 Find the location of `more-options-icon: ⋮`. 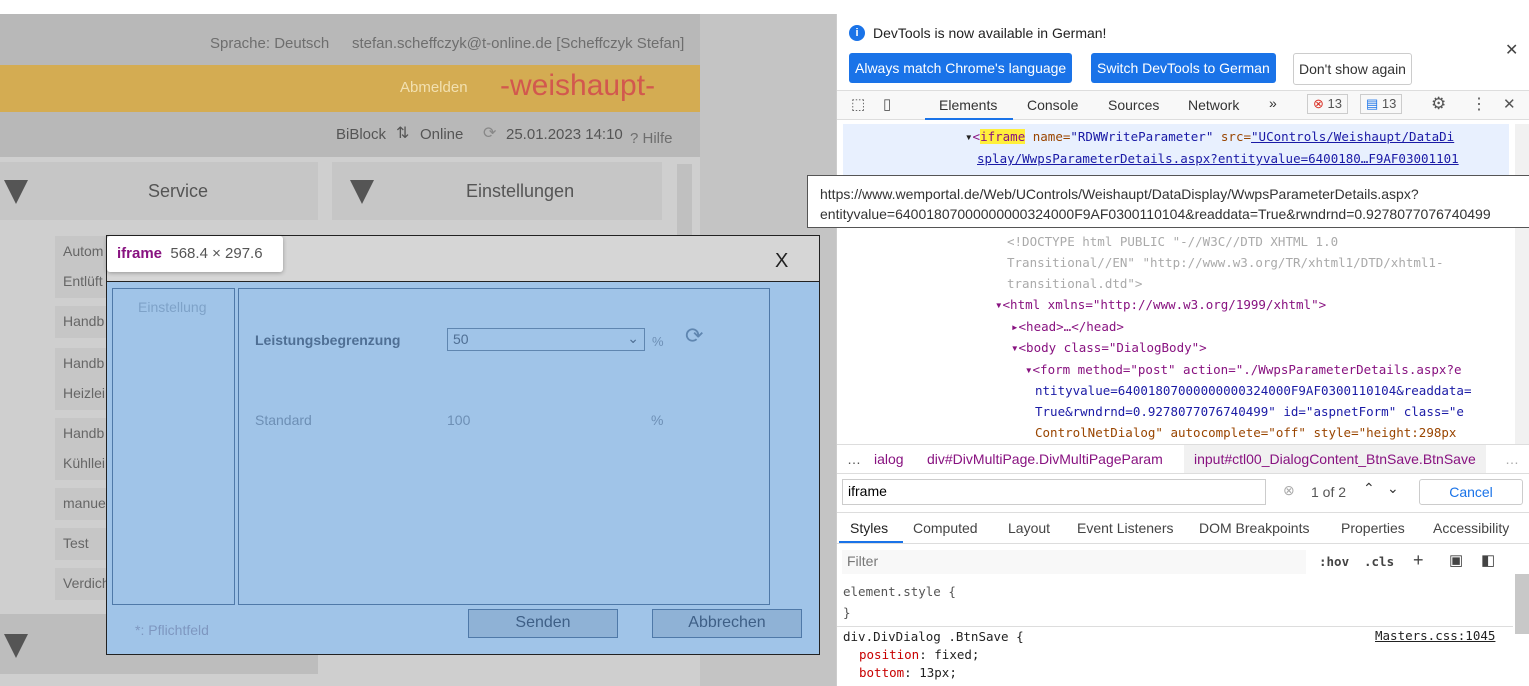

more-options-icon: ⋮ is located at coordinates (1479, 104).